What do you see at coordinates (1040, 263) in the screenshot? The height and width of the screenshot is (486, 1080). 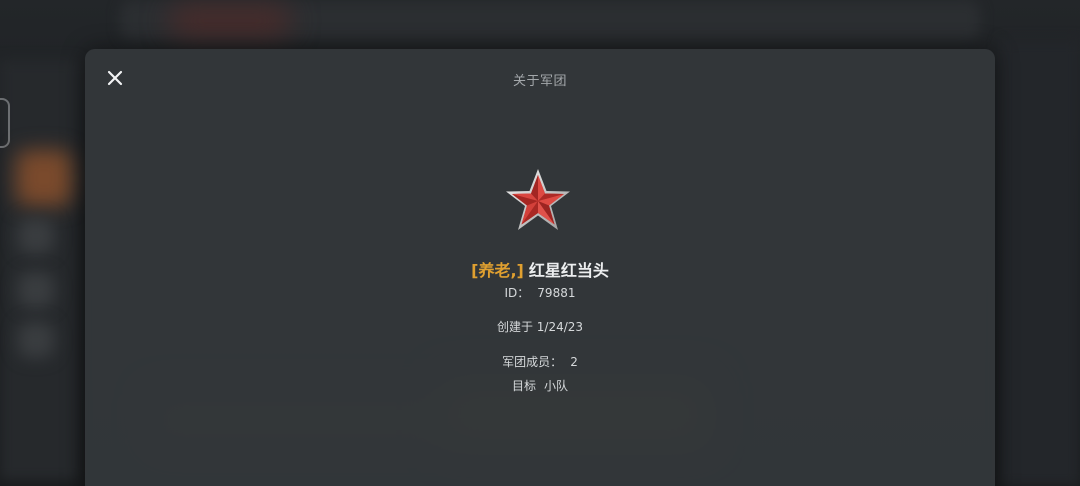 I see `background-right-panel` at bounding box center [1040, 263].